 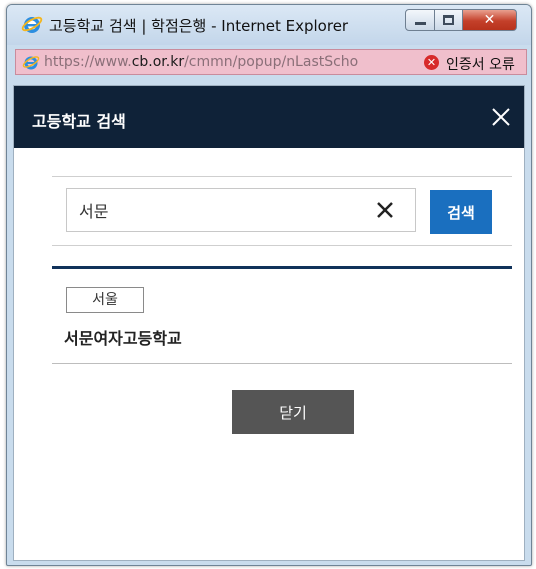 I want to click on maximize-button, so click(x=449, y=20).